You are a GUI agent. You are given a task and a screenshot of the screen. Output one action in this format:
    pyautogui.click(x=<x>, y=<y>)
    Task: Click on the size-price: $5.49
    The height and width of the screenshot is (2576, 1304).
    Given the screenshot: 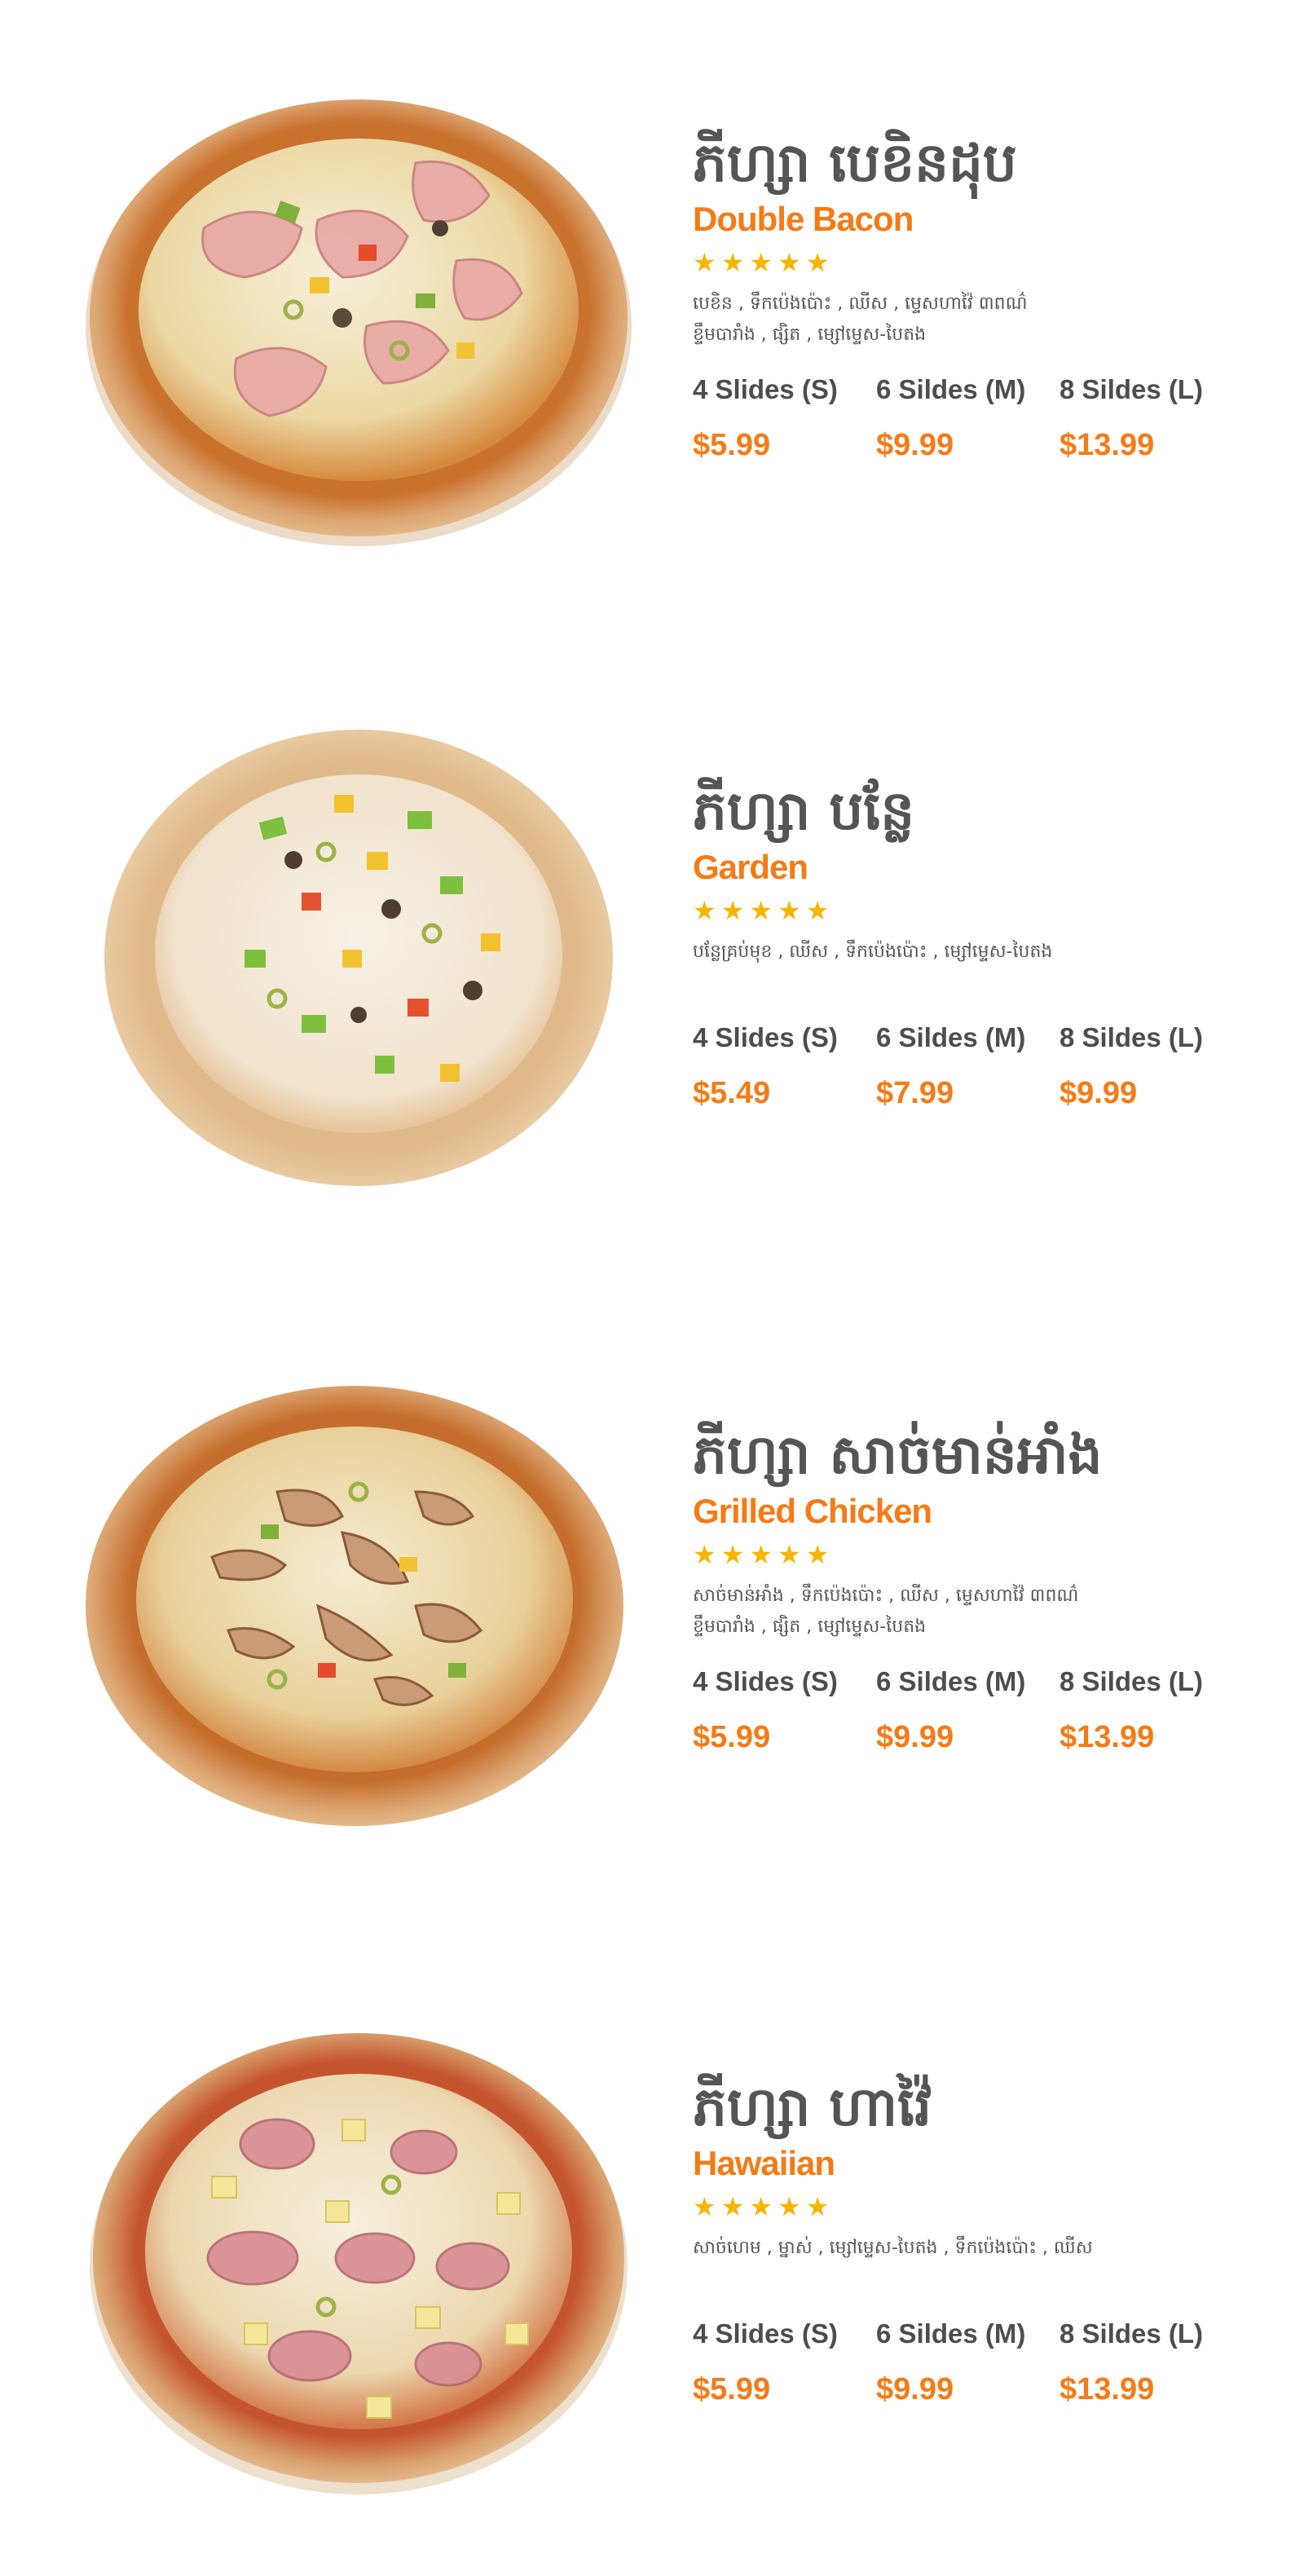 What is the action you would take?
    pyautogui.click(x=732, y=1093)
    